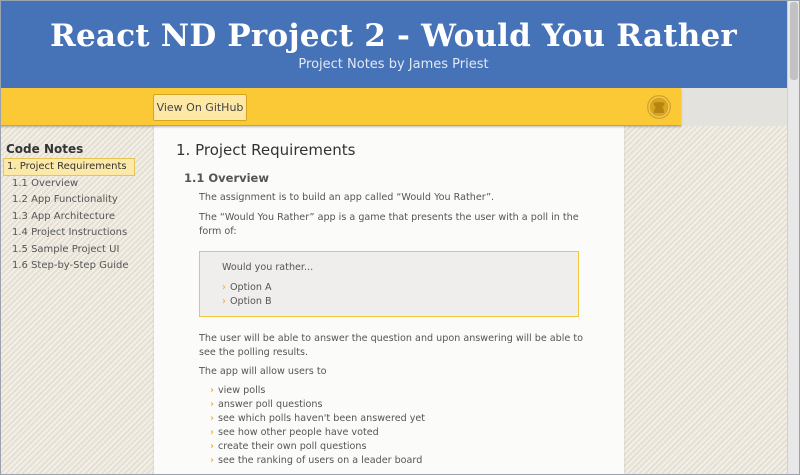 This screenshot has width=800, height=475. I want to click on github-icon, so click(659, 107).